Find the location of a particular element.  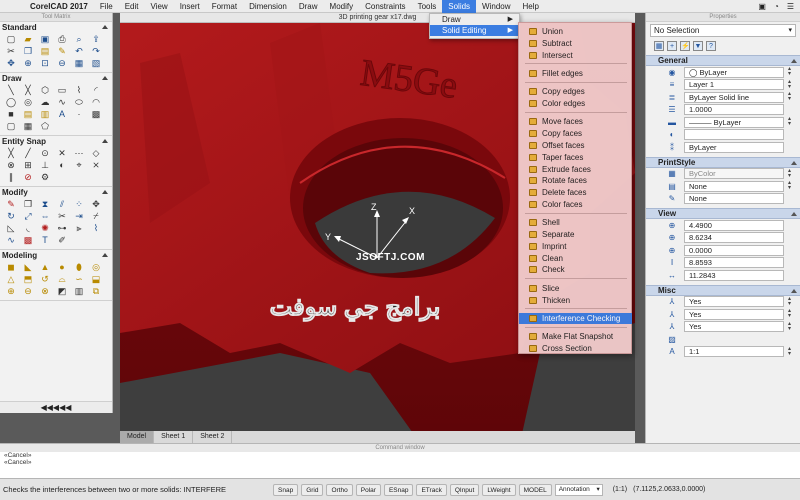

property-field: 8.8593 is located at coordinates (734, 263).